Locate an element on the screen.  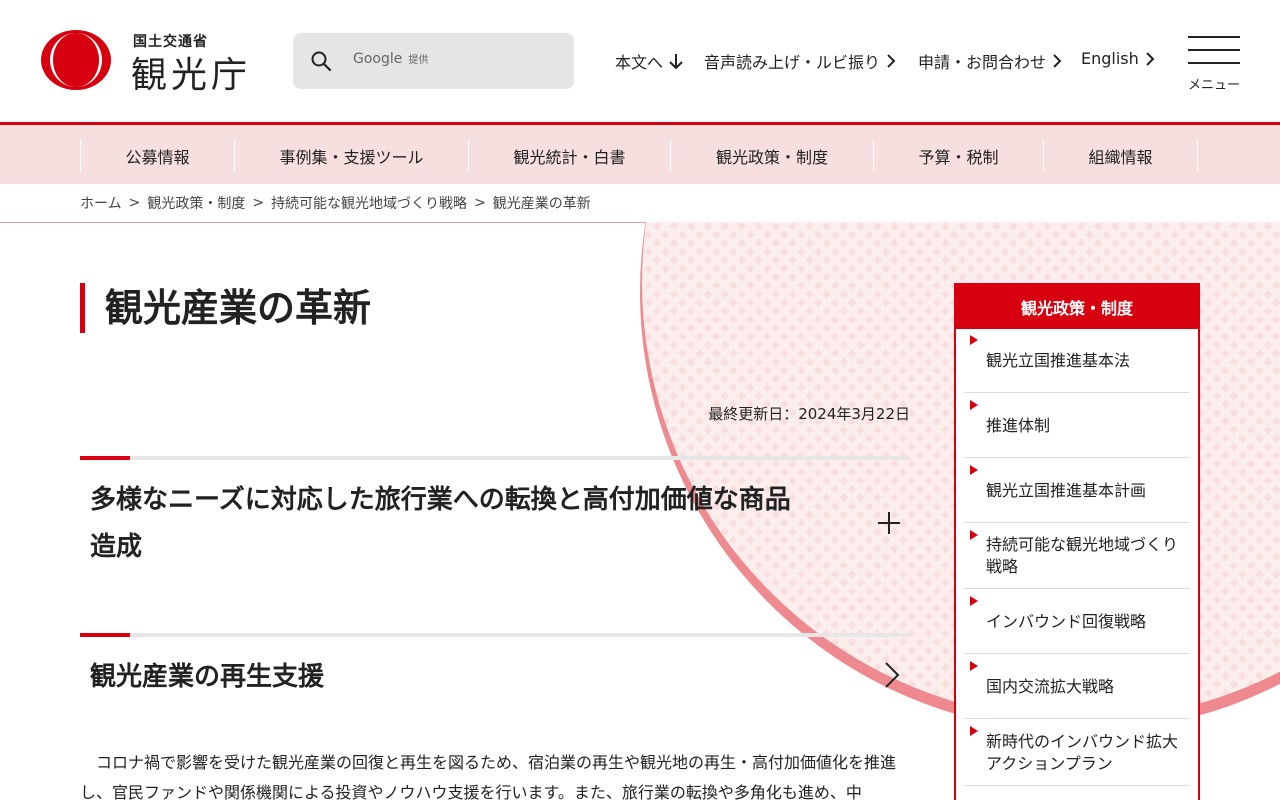
side-item-sustainable-strategy: 持続可能な観光地域づくり戦略 is located at coordinates (1077, 556).